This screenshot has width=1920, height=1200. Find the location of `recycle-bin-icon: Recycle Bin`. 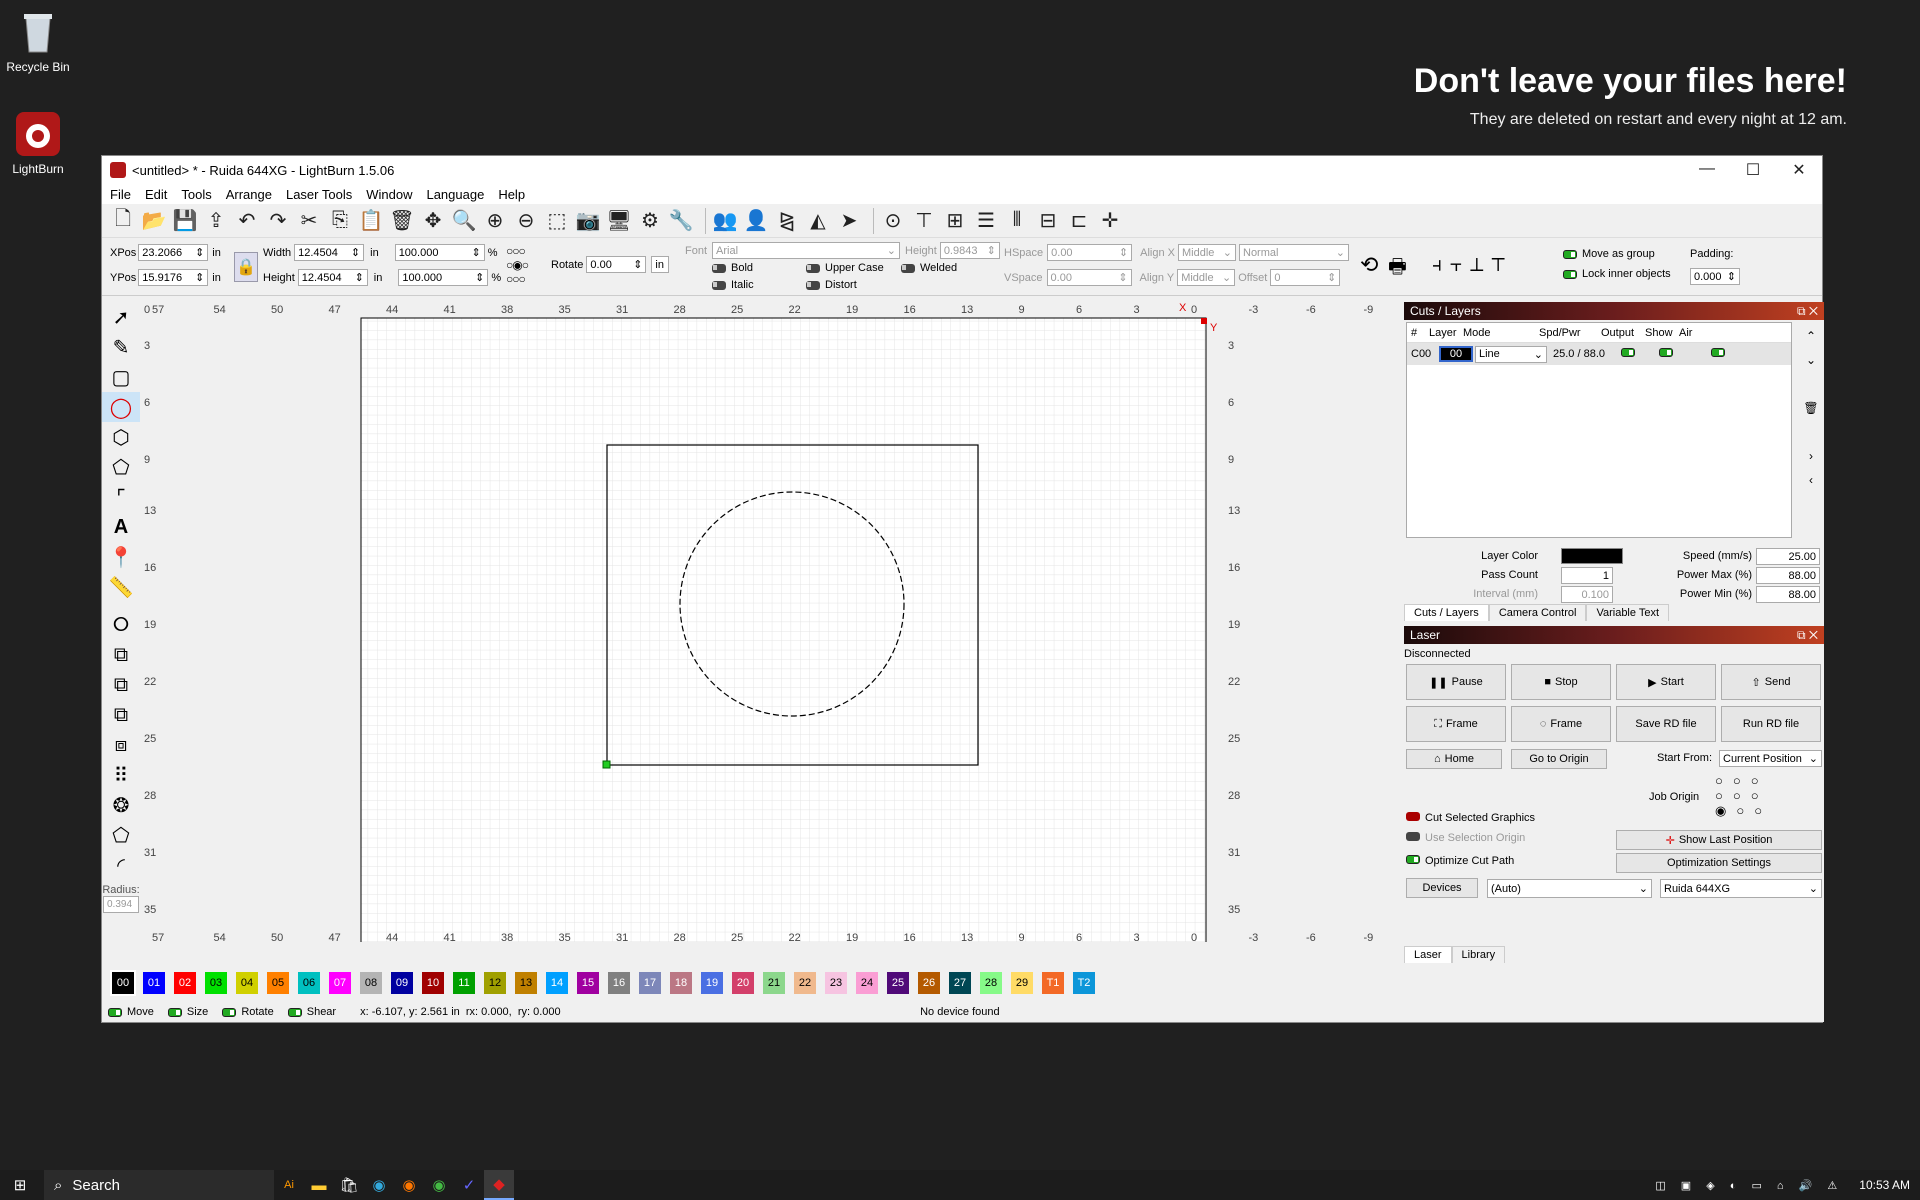

recycle-bin-icon: Recycle Bin is located at coordinates (39, 41).